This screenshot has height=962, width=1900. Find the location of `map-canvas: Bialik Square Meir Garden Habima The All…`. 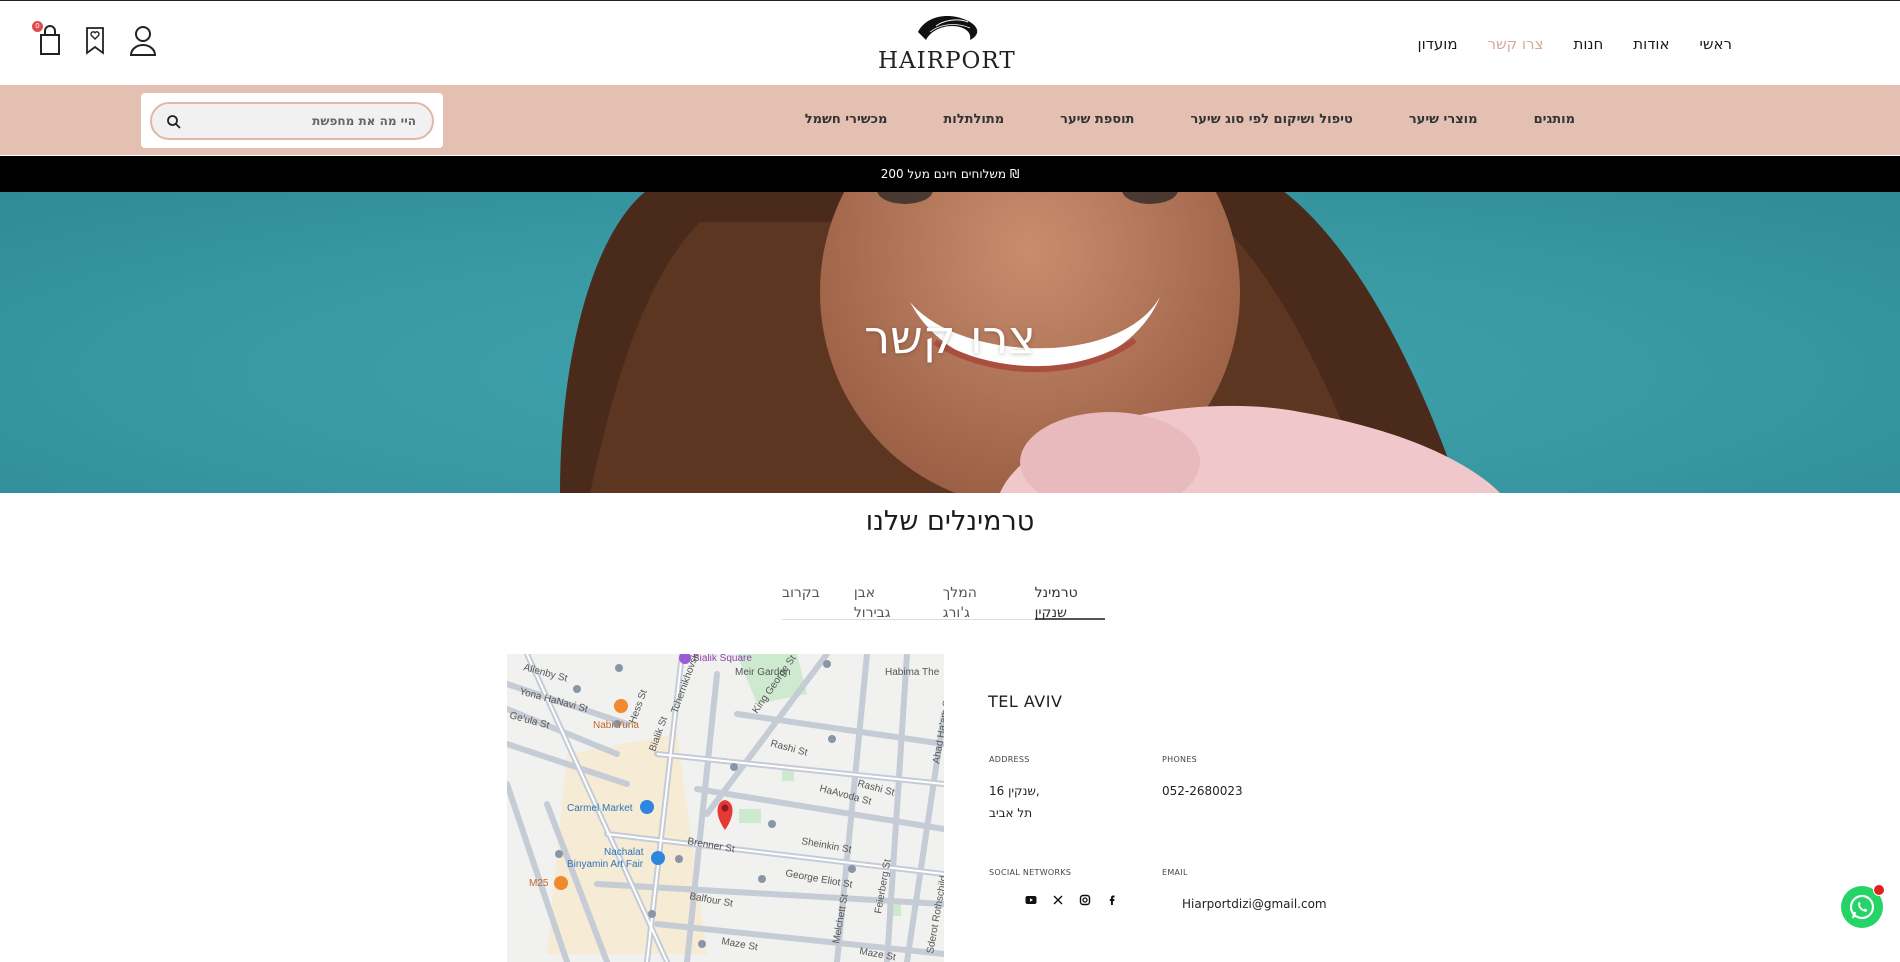

map-canvas: Bialik Square Meir Garden Habima The All… is located at coordinates (725, 808).